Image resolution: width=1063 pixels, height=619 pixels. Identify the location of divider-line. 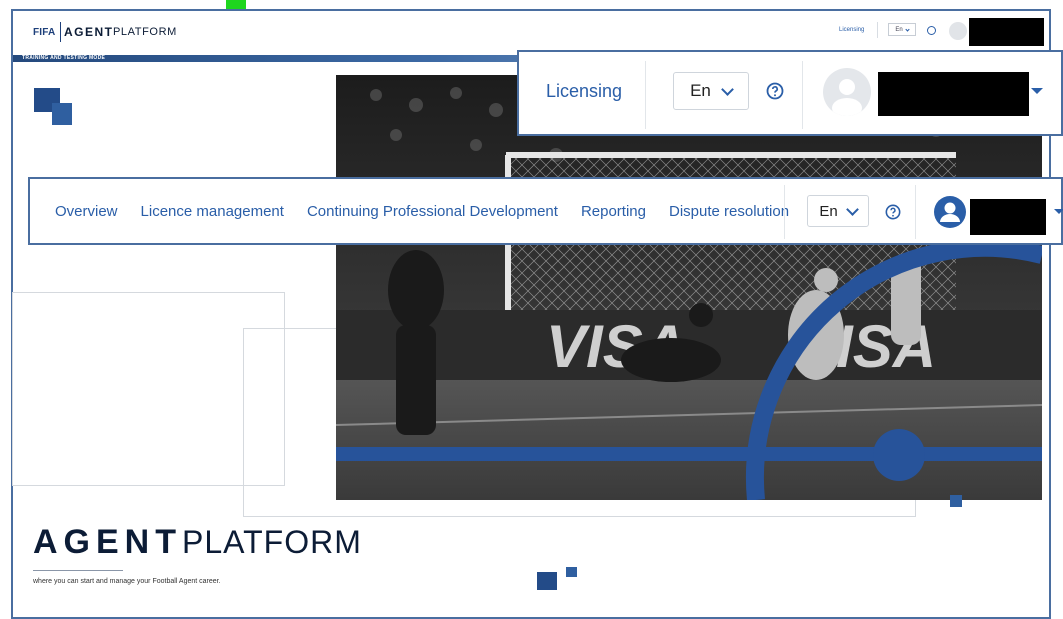
(78, 570).